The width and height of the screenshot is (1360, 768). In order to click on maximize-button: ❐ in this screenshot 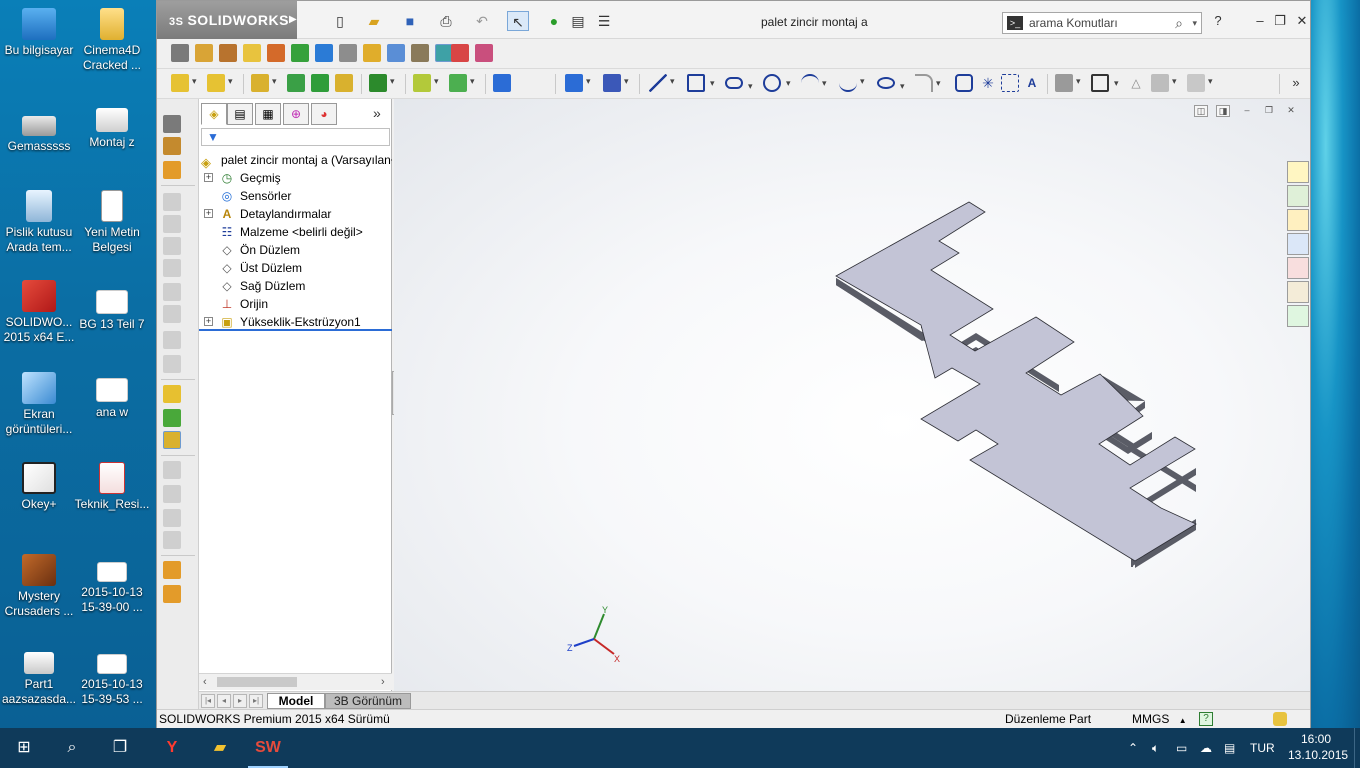, I will do `click(1280, 21)`.